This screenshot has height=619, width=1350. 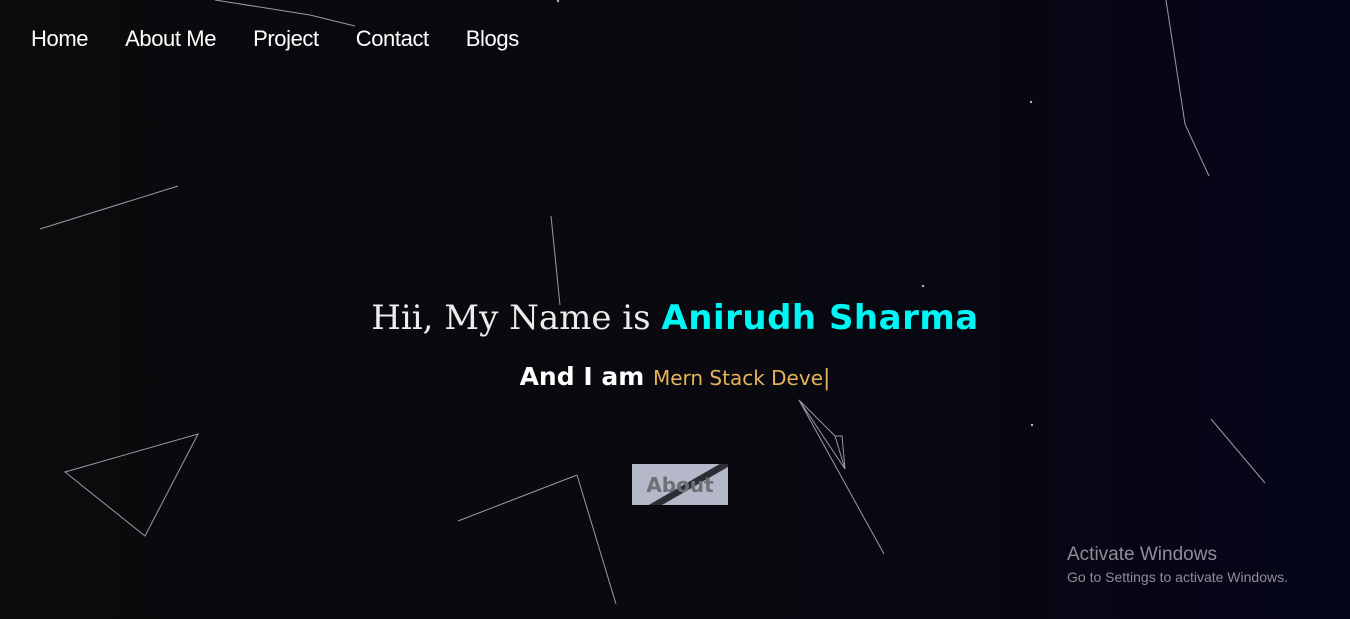 I want to click on greeting-prefix: Hii, My Name is, so click(x=516, y=318).